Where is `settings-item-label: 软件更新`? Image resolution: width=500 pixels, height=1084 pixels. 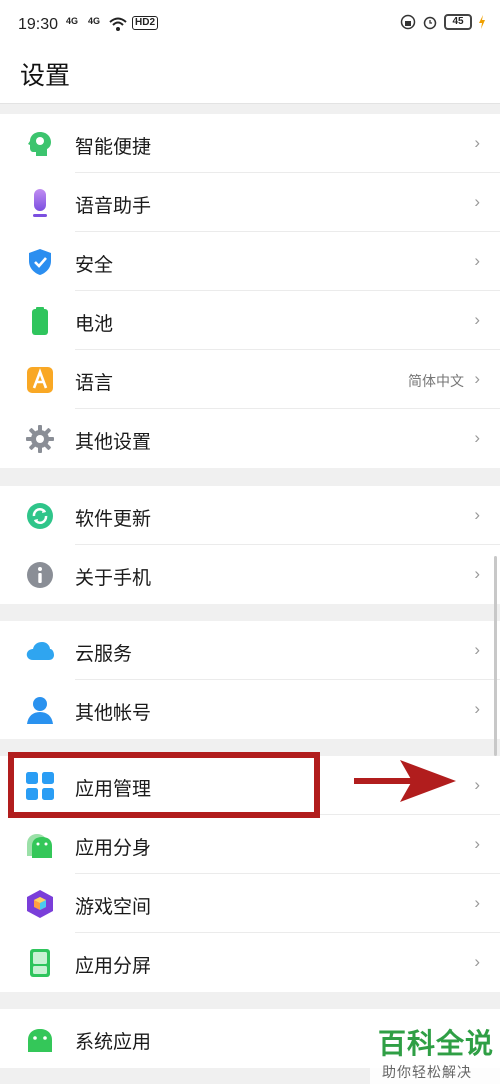
settings-item-label: 软件更新 is located at coordinates (113, 519).